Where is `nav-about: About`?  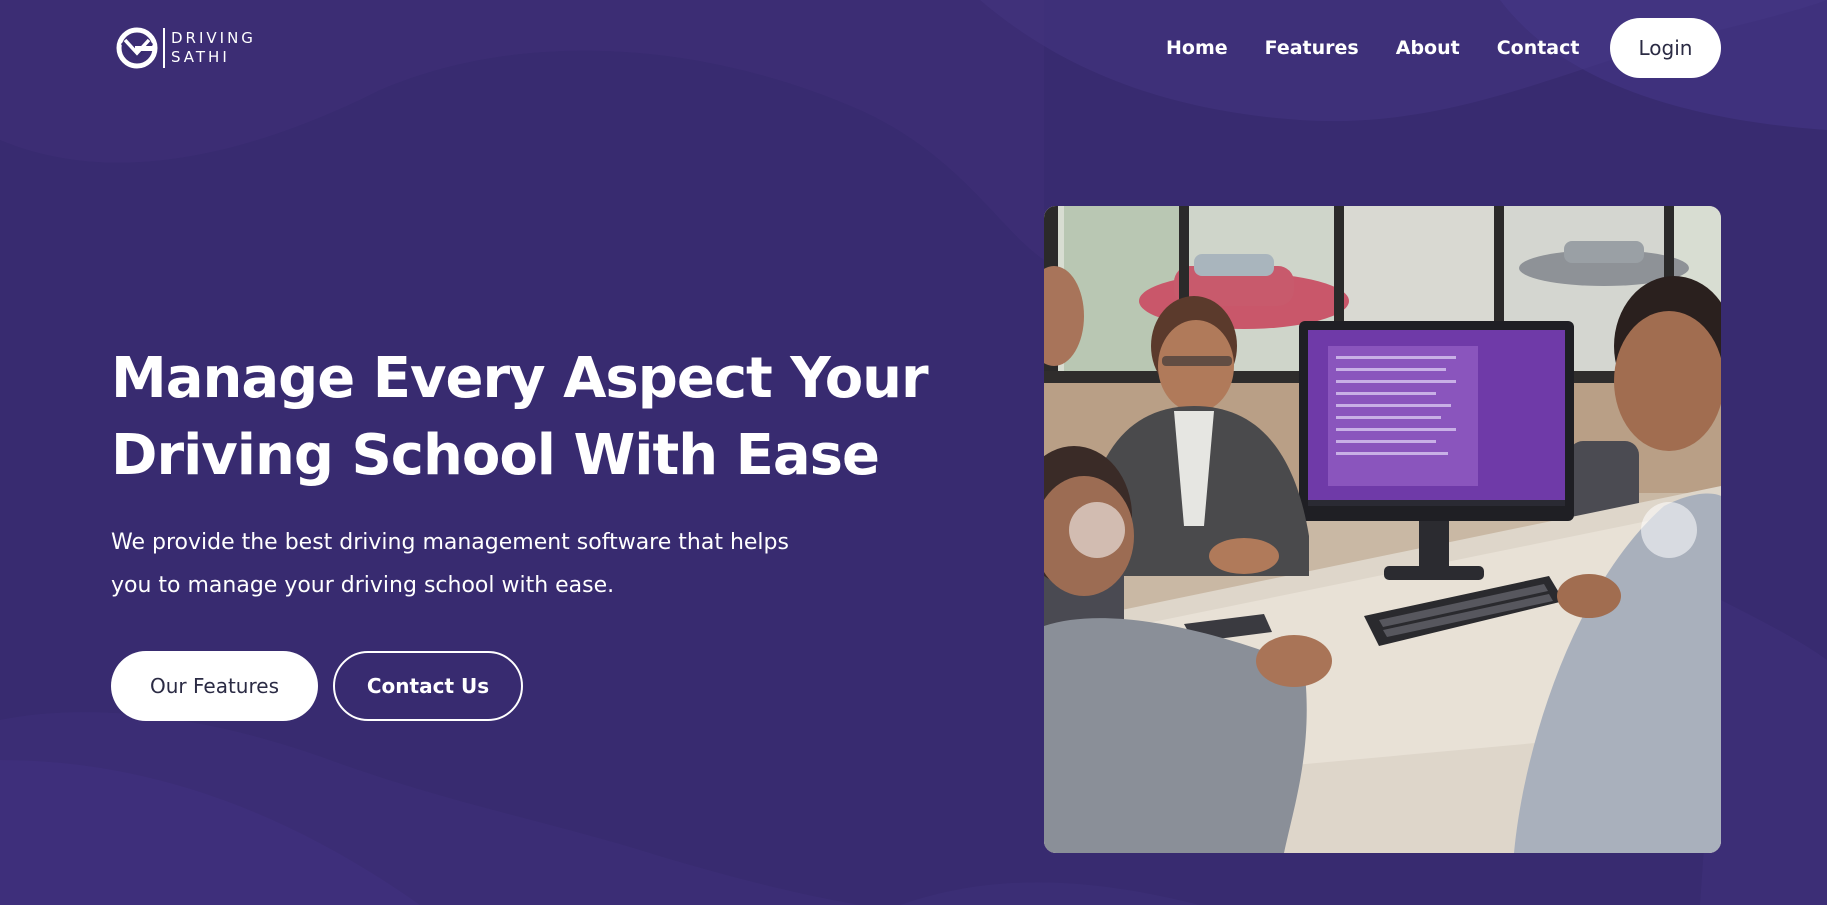
nav-about: About is located at coordinates (1428, 48).